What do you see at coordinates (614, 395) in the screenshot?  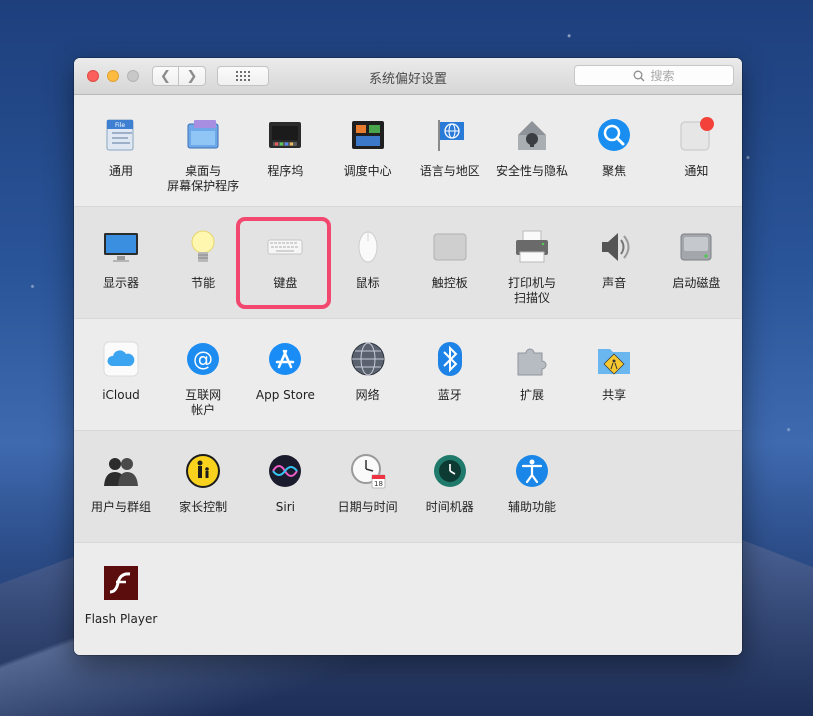 I see `pref-item-label: 共享` at bounding box center [614, 395].